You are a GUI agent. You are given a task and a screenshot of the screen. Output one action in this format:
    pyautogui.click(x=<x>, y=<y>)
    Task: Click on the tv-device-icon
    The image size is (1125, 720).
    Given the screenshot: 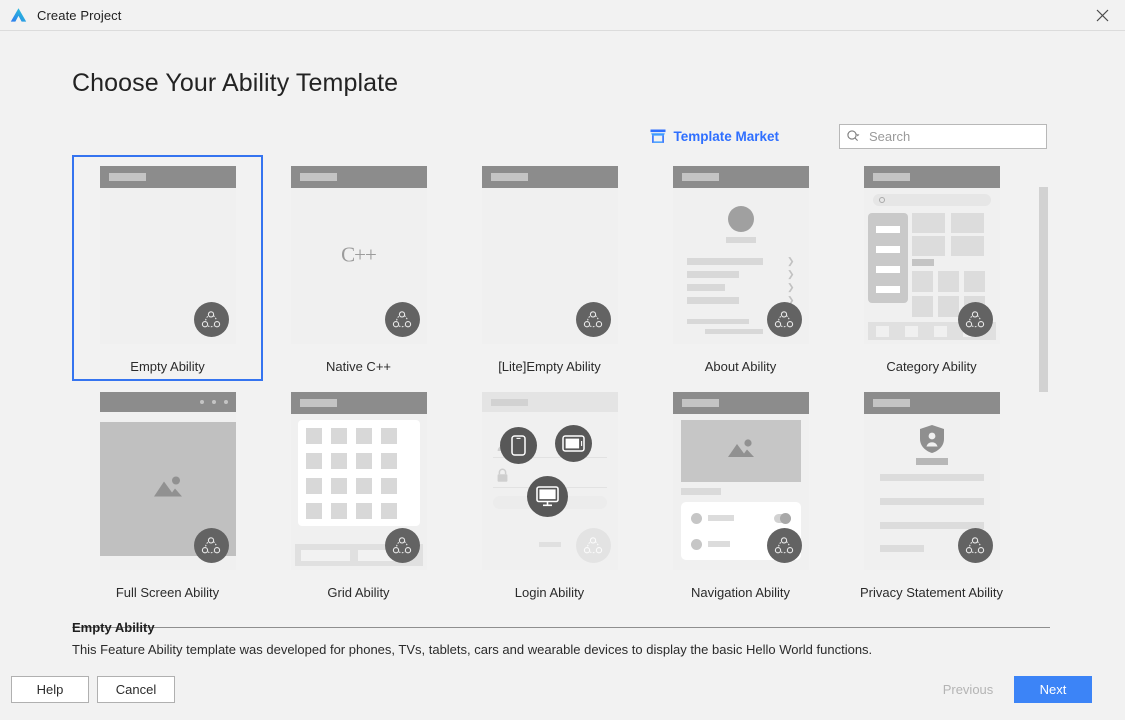 What is the action you would take?
    pyautogui.click(x=547, y=496)
    